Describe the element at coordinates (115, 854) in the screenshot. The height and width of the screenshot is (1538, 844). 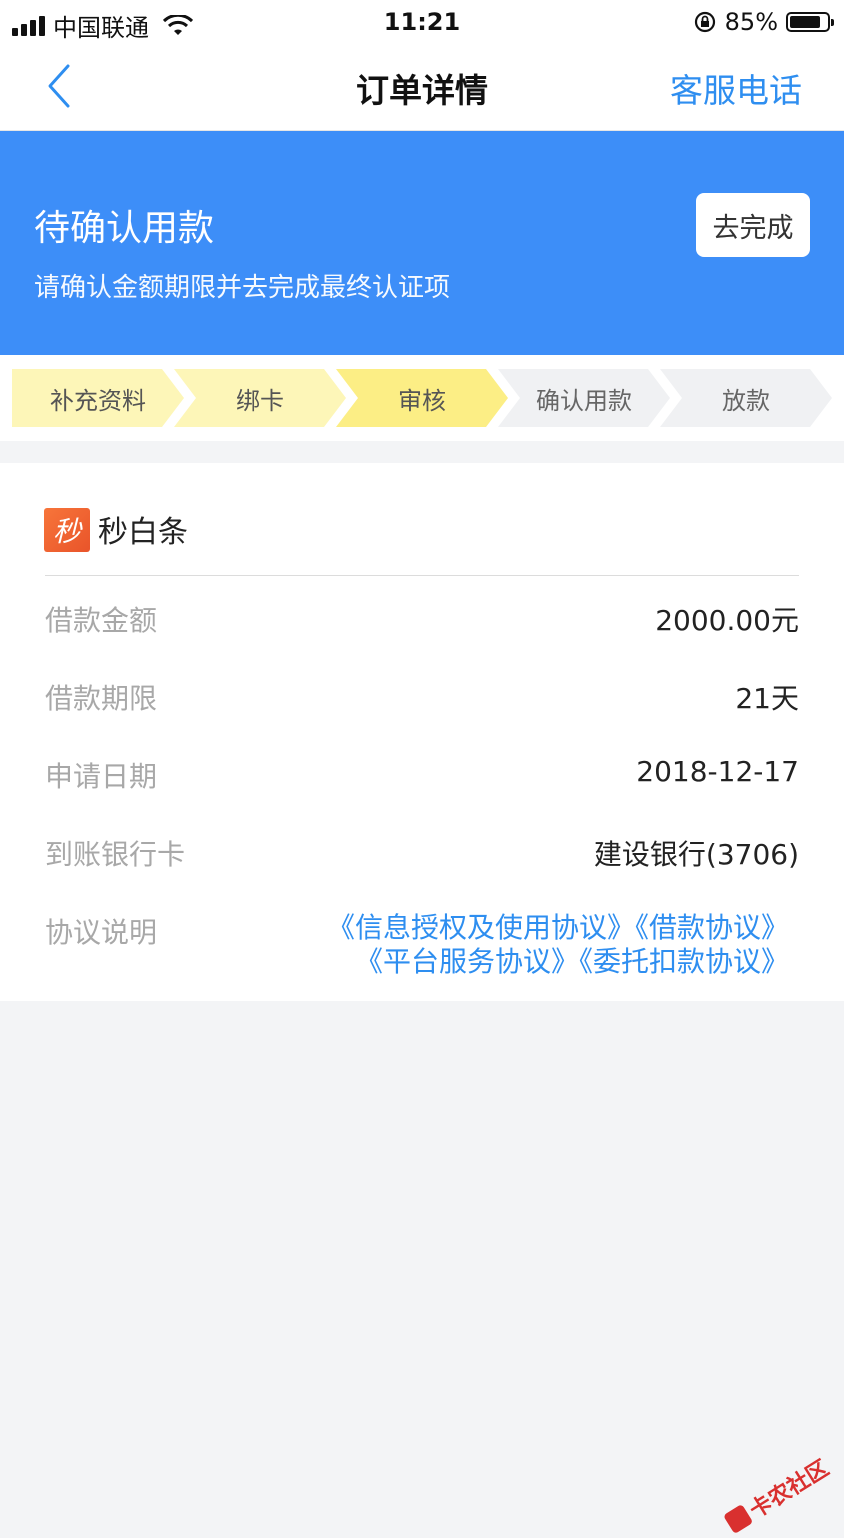
I see `detail-label: 到账银行卡` at that location.